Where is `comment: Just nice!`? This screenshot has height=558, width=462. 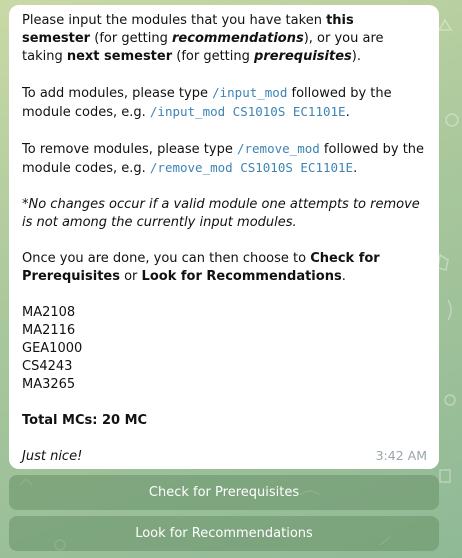
comment: Just nice! is located at coordinates (224, 457).